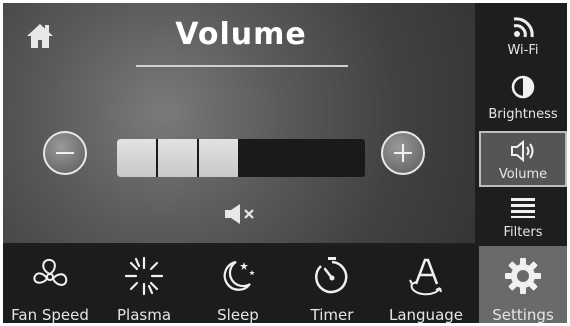 This screenshot has width=570, height=326. I want to click on volume-level-bar, so click(241, 158).